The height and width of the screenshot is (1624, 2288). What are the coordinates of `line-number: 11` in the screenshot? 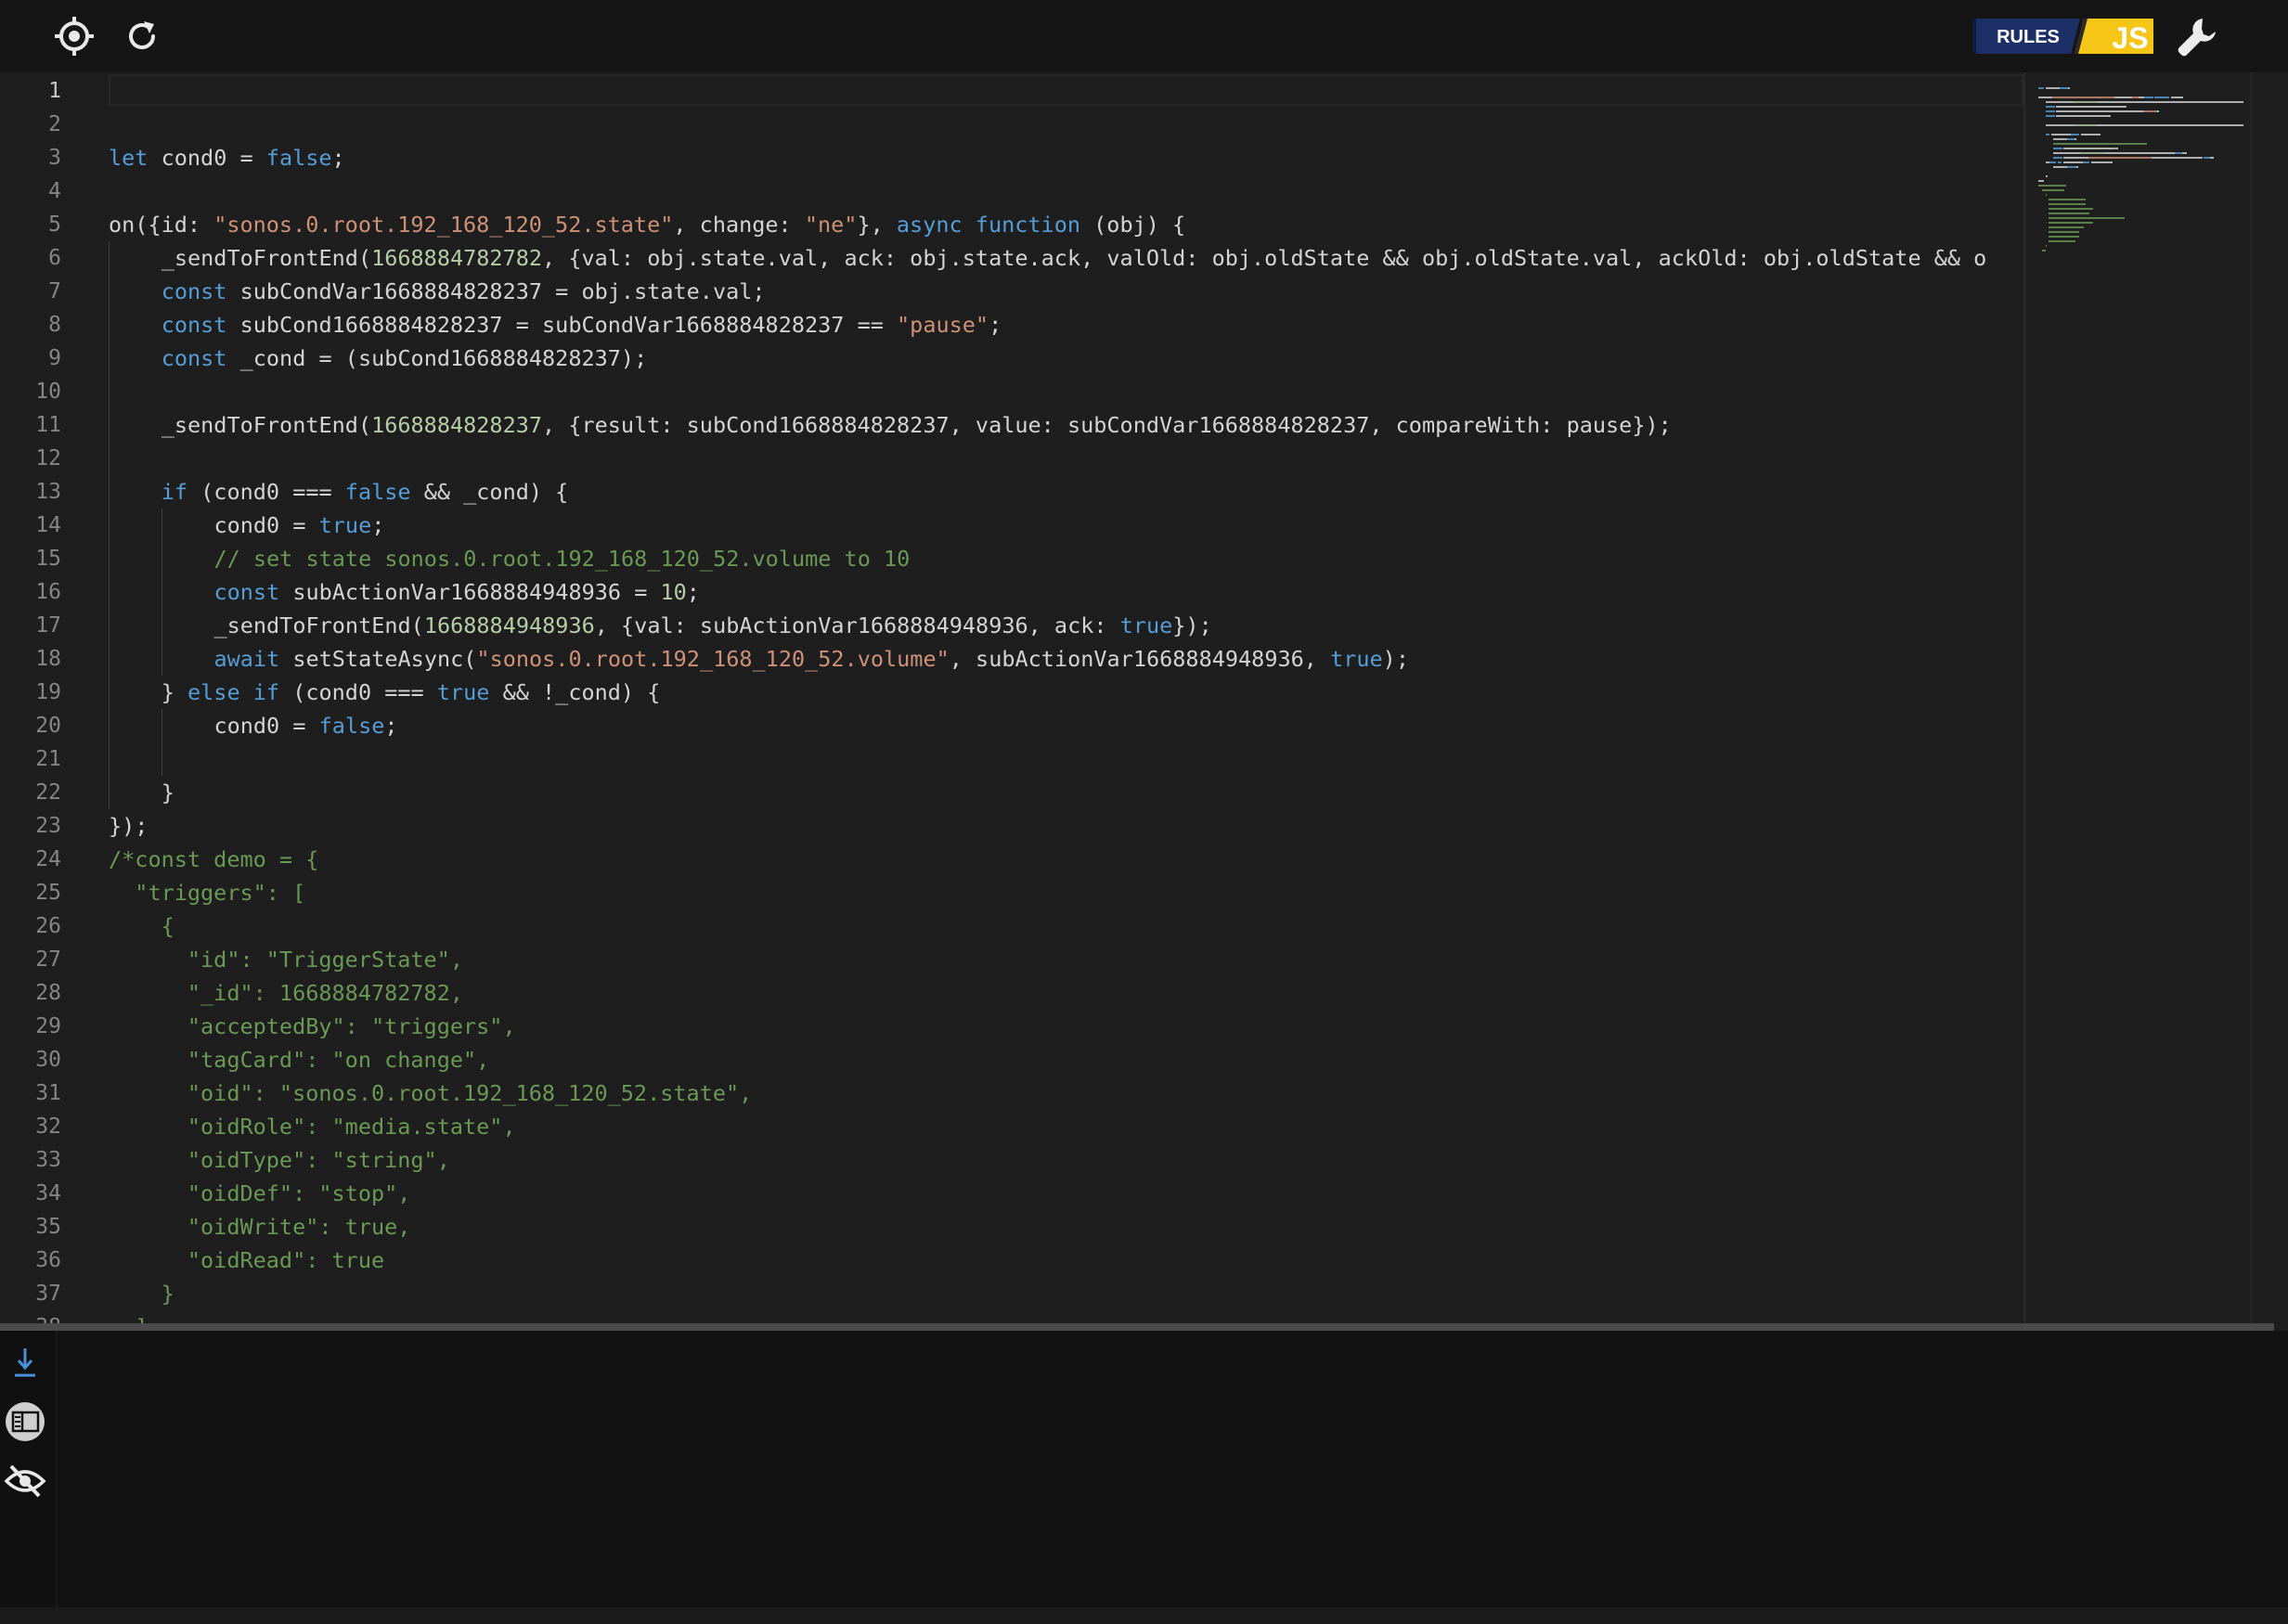 It's located at (48, 425).